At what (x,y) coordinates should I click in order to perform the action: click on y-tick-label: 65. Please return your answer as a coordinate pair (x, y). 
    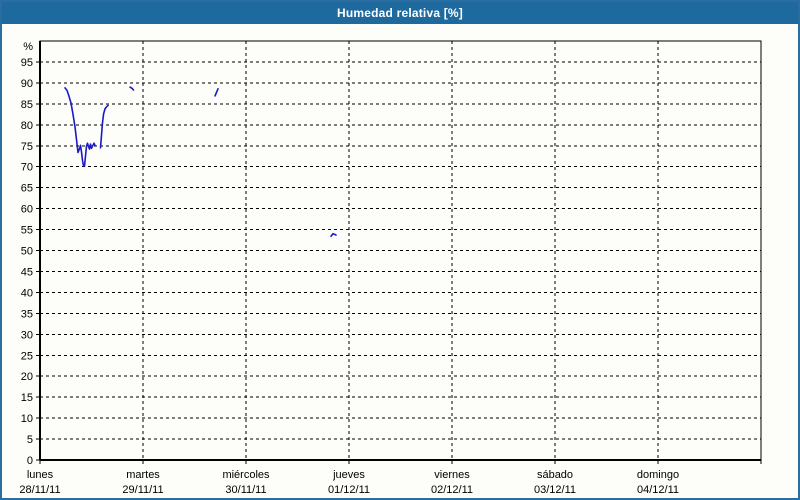
    Looking at the image, I should click on (27, 189).